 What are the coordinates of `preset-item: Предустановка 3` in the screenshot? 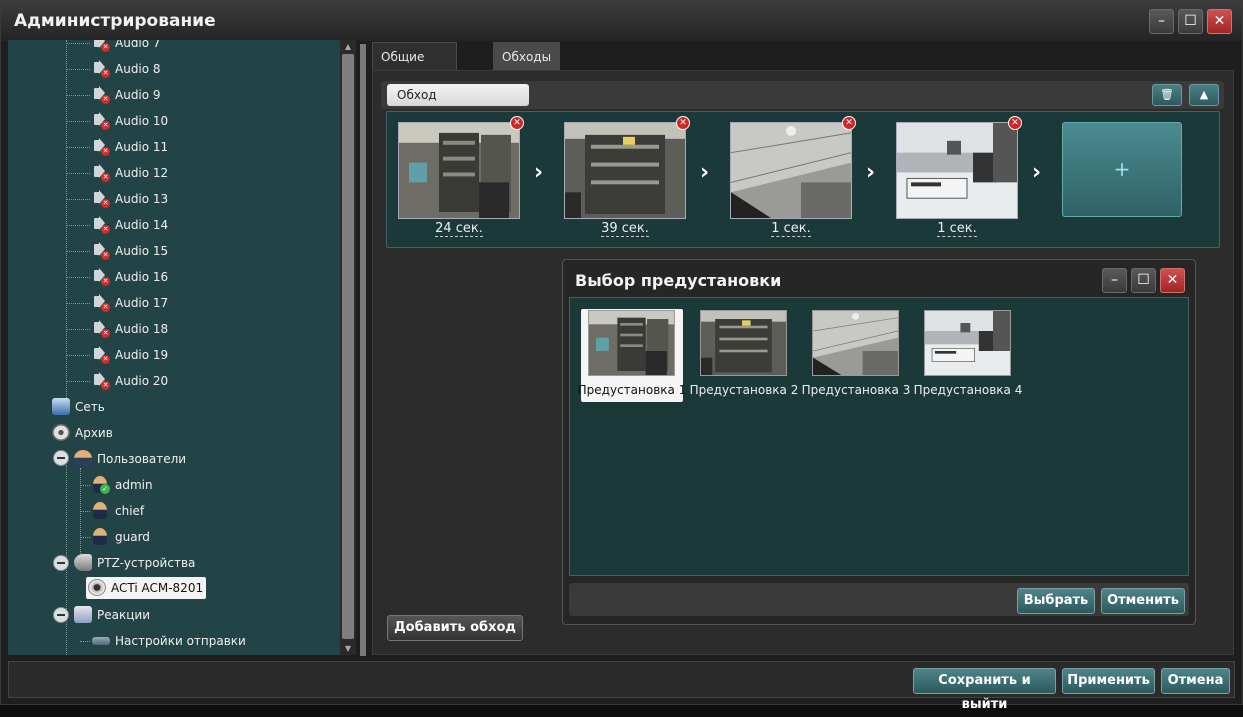 It's located at (856, 355).